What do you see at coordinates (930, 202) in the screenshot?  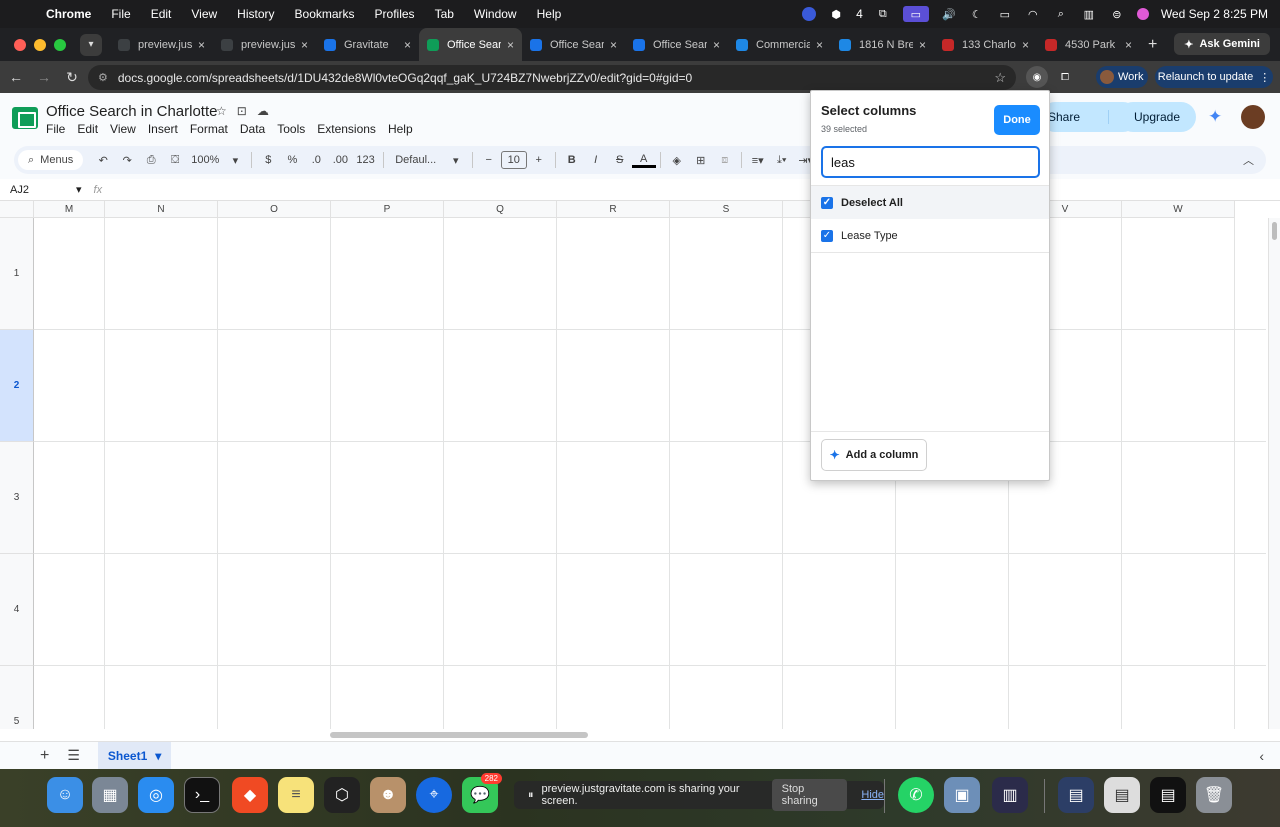 I see `deselect-all-row: ✓ Deselect All` at bounding box center [930, 202].